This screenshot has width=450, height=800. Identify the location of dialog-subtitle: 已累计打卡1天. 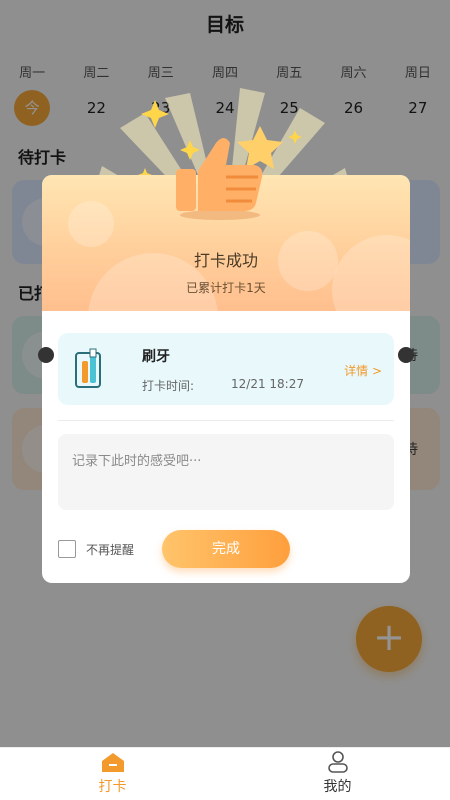
(226, 288).